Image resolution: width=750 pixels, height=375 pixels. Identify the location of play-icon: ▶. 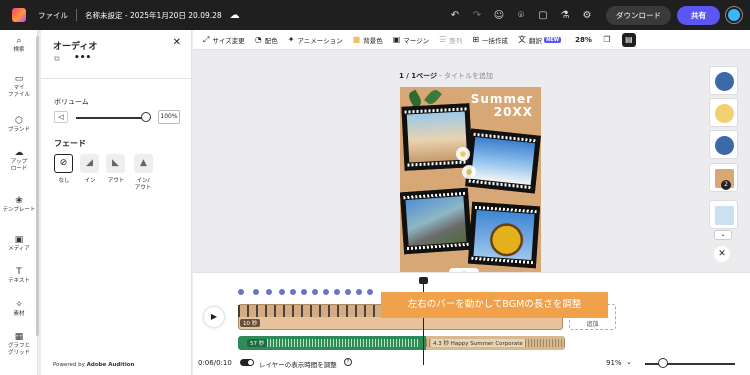
(214, 316).